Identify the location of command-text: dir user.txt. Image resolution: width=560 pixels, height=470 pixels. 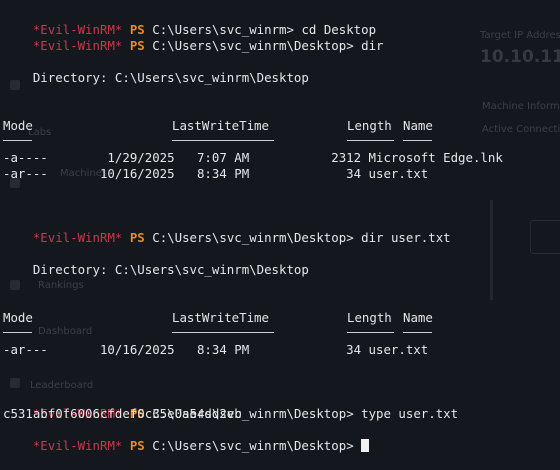
(402, 237).